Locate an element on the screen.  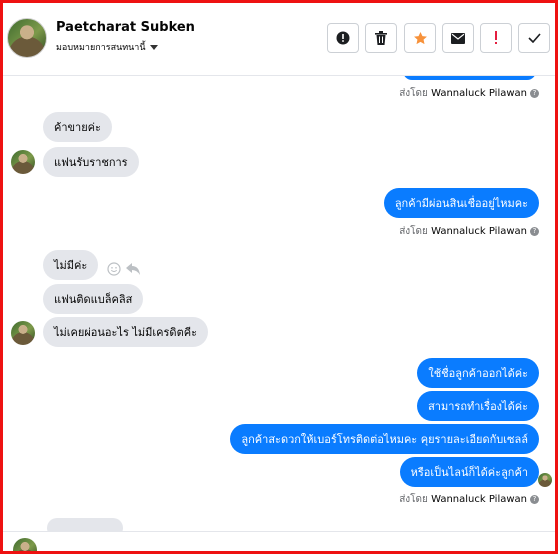
mark-done-button is located at coordinates (534, 38).